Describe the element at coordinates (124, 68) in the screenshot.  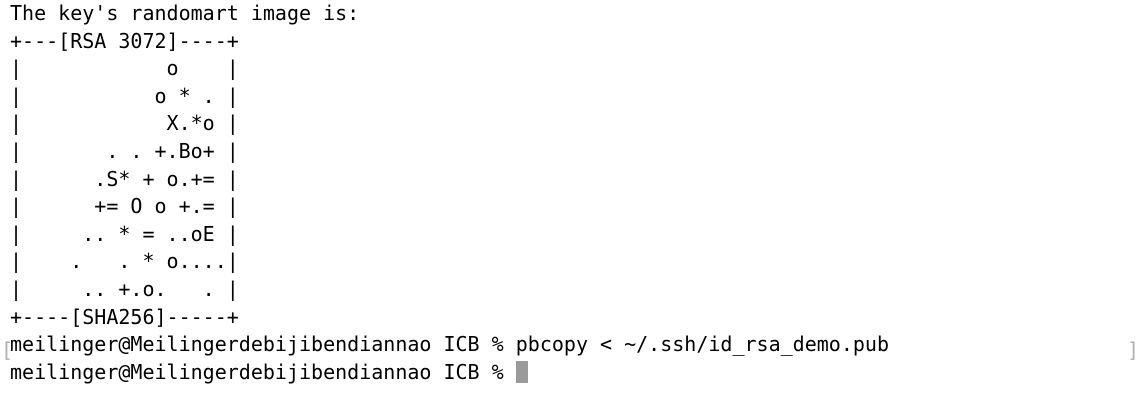
I see `randomart-row: | o |` at that location.